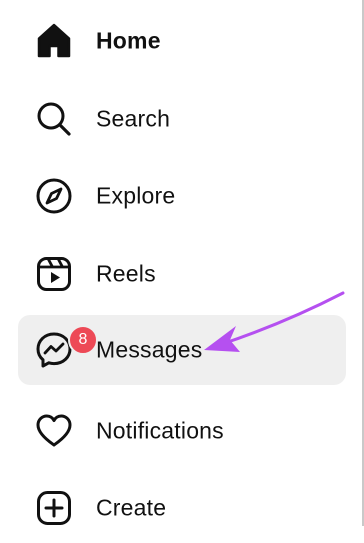 This screenshot has width=364, height=543. I want to click on nav-item-explore: Explore, so click(182, 196).